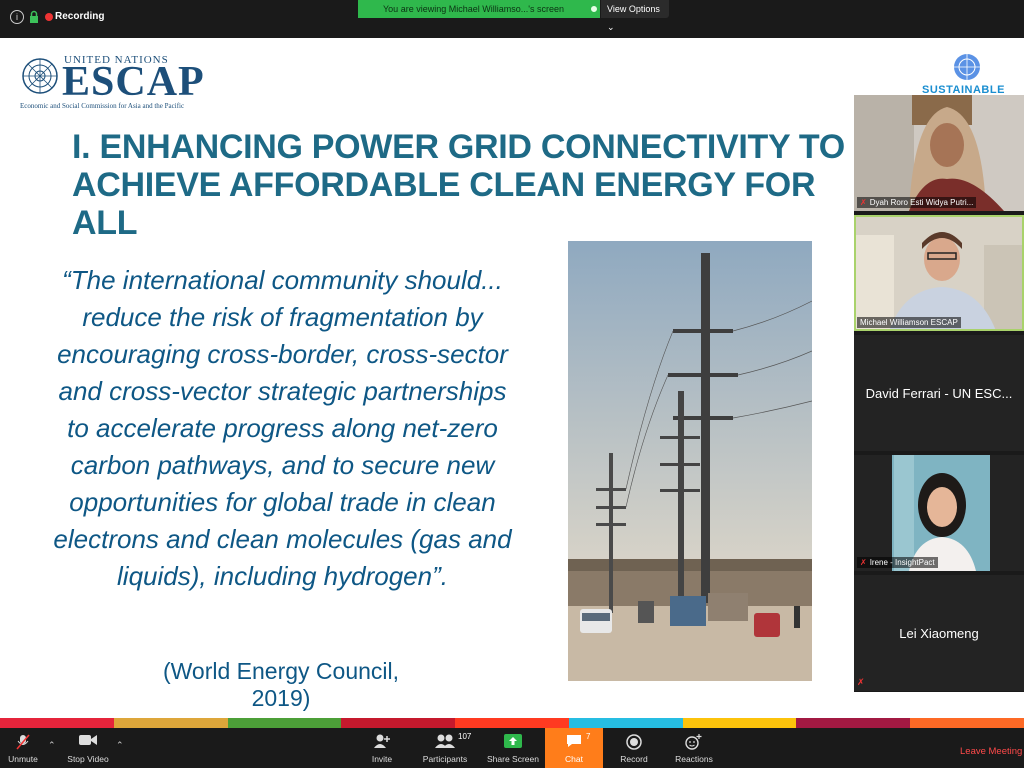  What do you see at coordinates (465, 736) in the screenshot?
I see `participants-count: 107` at bounding box center [465, 736].